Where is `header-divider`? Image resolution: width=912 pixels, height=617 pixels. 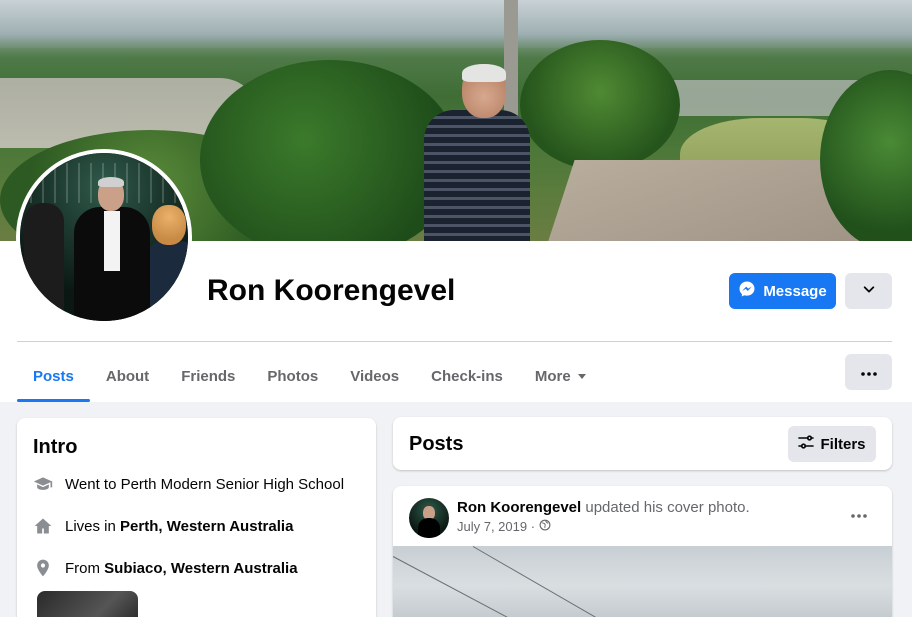
header-divider is located at coordinates (454, 341).